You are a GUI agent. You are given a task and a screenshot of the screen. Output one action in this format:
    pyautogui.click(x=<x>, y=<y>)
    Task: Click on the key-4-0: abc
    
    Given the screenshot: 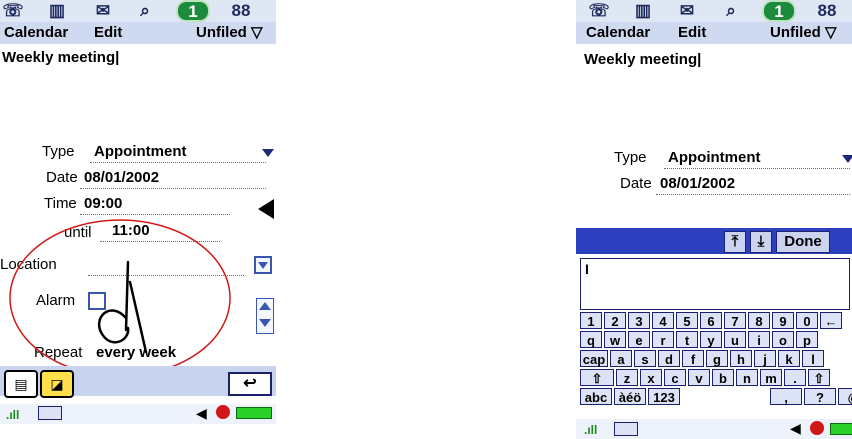 What is the action you would take?
    pyautogui.click(x=596, y=396)
    